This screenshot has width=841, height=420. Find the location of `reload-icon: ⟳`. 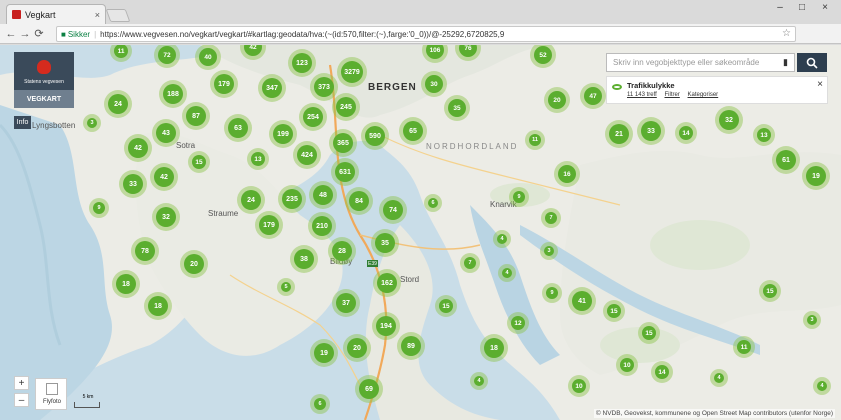

reload-icon: ⟳ is located at coordinates (39, 33).